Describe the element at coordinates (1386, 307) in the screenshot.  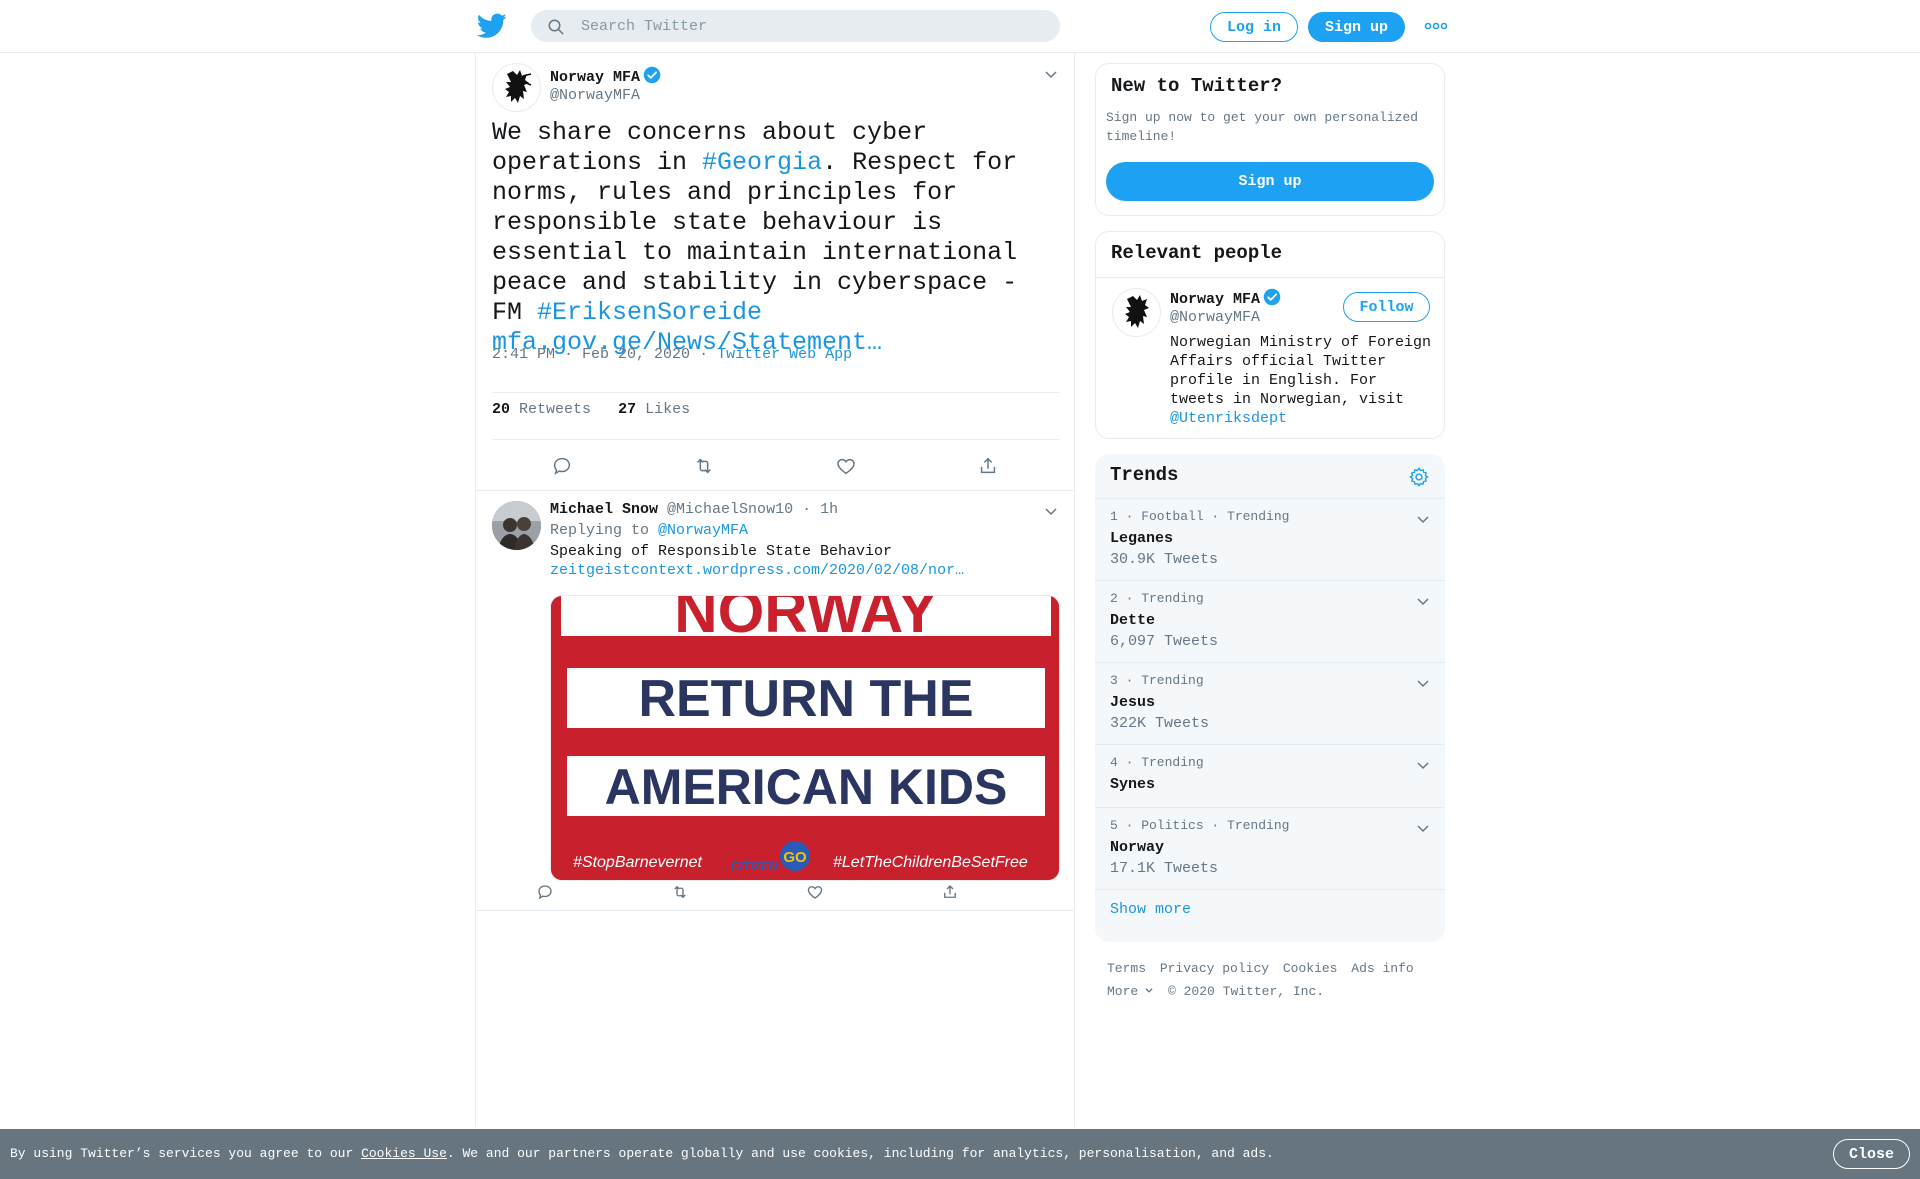
I see `follow-button: Follow` at that location.